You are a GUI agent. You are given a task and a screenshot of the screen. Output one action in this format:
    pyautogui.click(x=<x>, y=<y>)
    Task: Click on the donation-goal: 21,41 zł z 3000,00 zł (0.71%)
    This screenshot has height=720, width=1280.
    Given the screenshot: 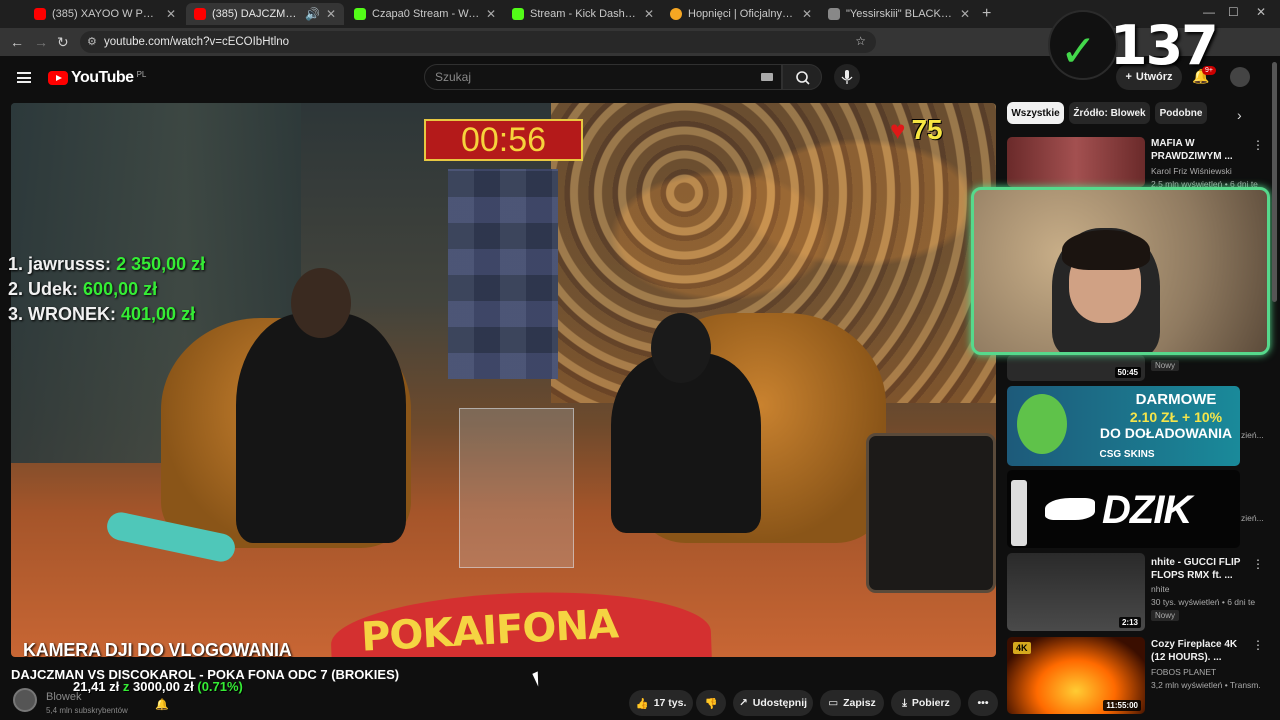 What is the action you would take?
    pyautogui.click(x=158, y=686)
    